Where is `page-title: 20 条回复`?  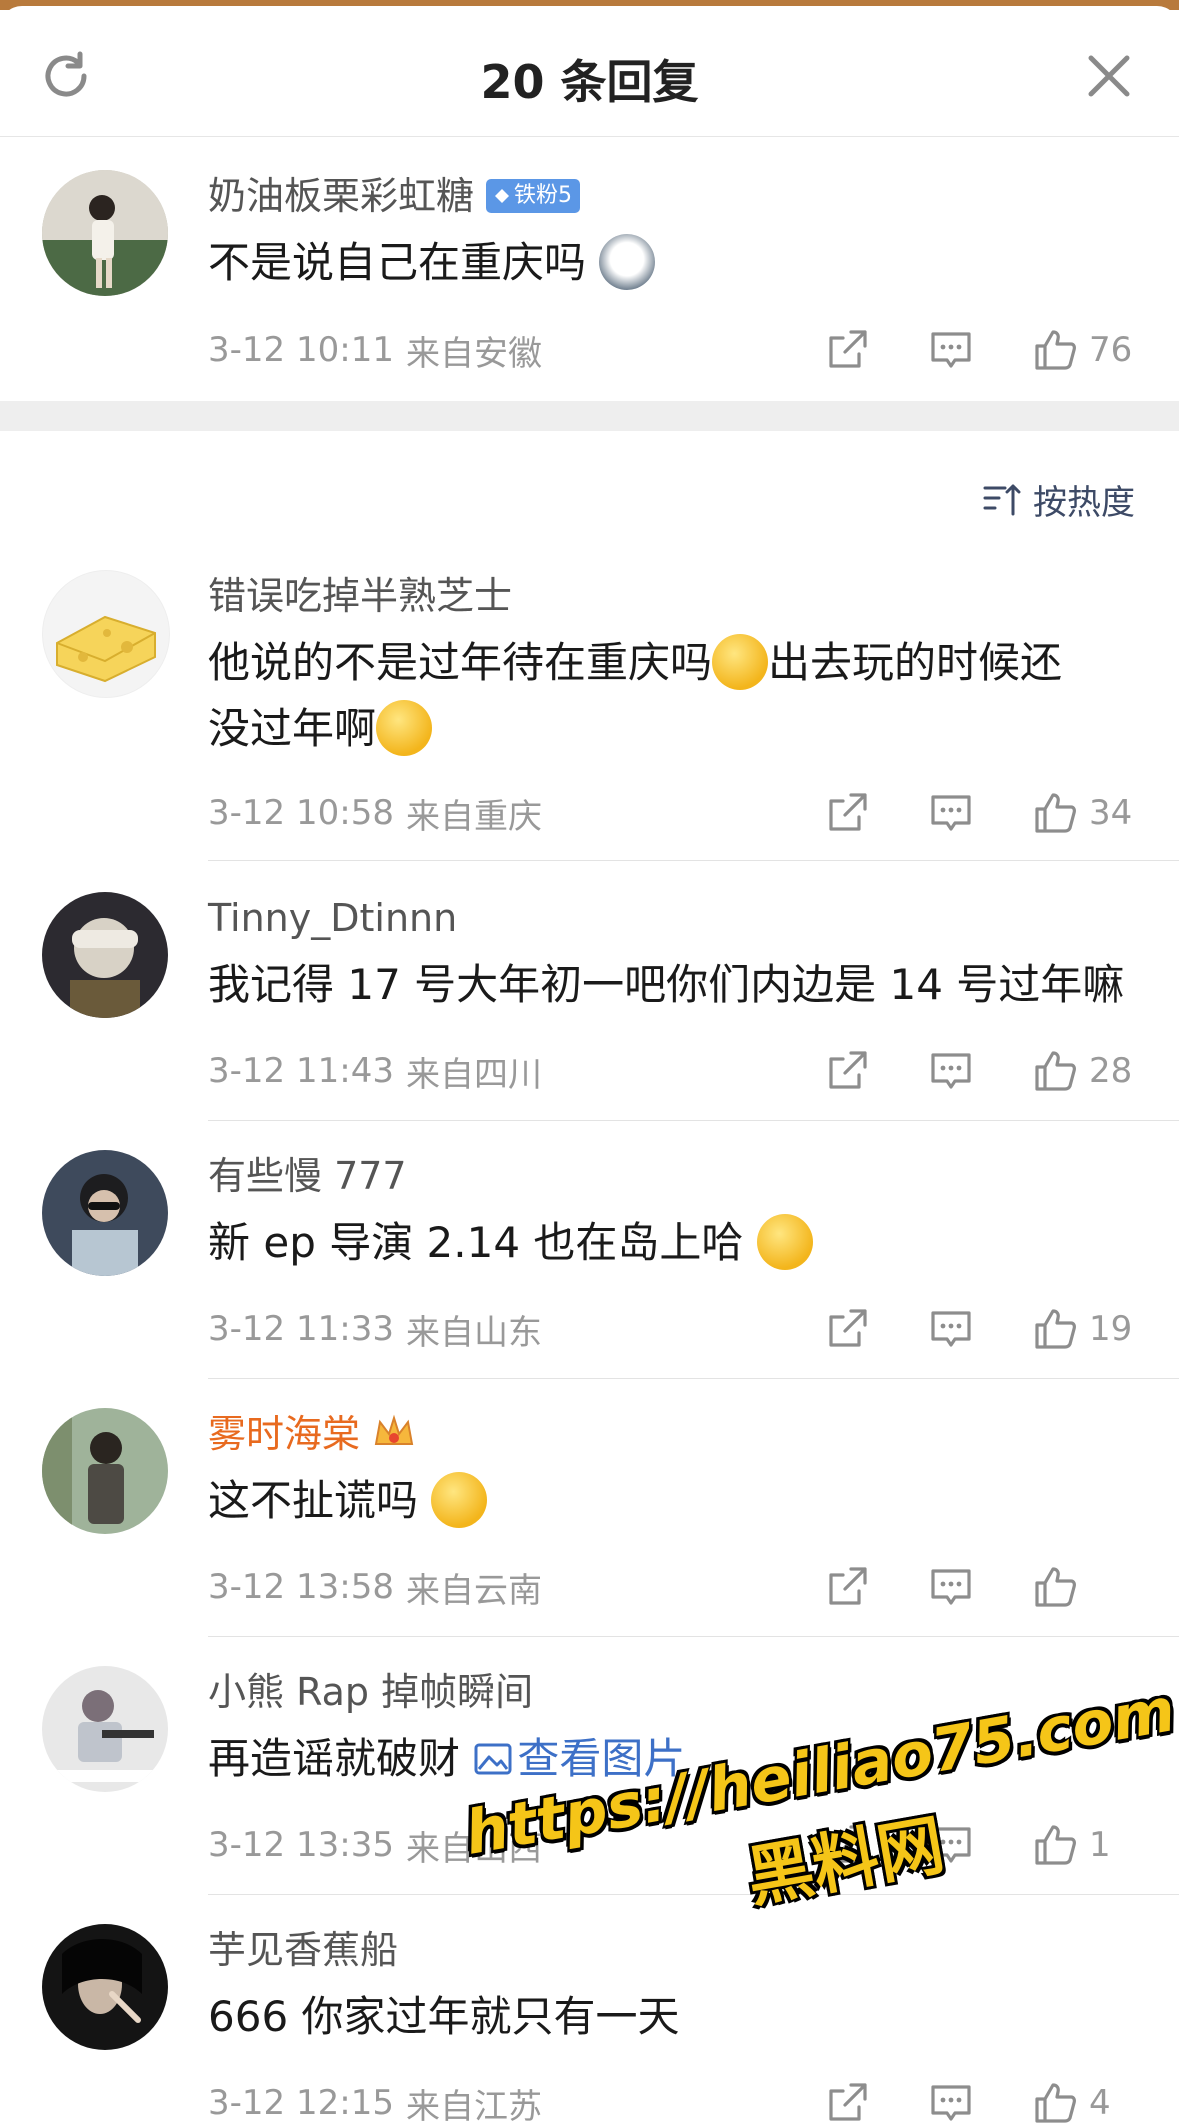 page-title: 20 条回复 is located at coordinates (589, 82).